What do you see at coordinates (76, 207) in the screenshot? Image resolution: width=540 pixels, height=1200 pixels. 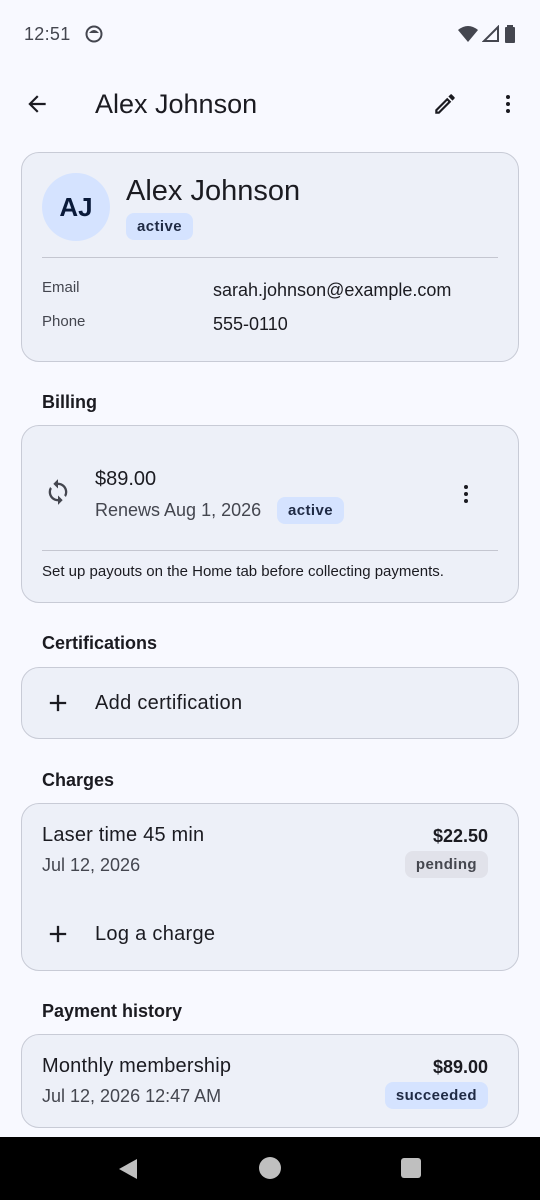 I see `avatar: AJ` at bounding box center [76, 207].